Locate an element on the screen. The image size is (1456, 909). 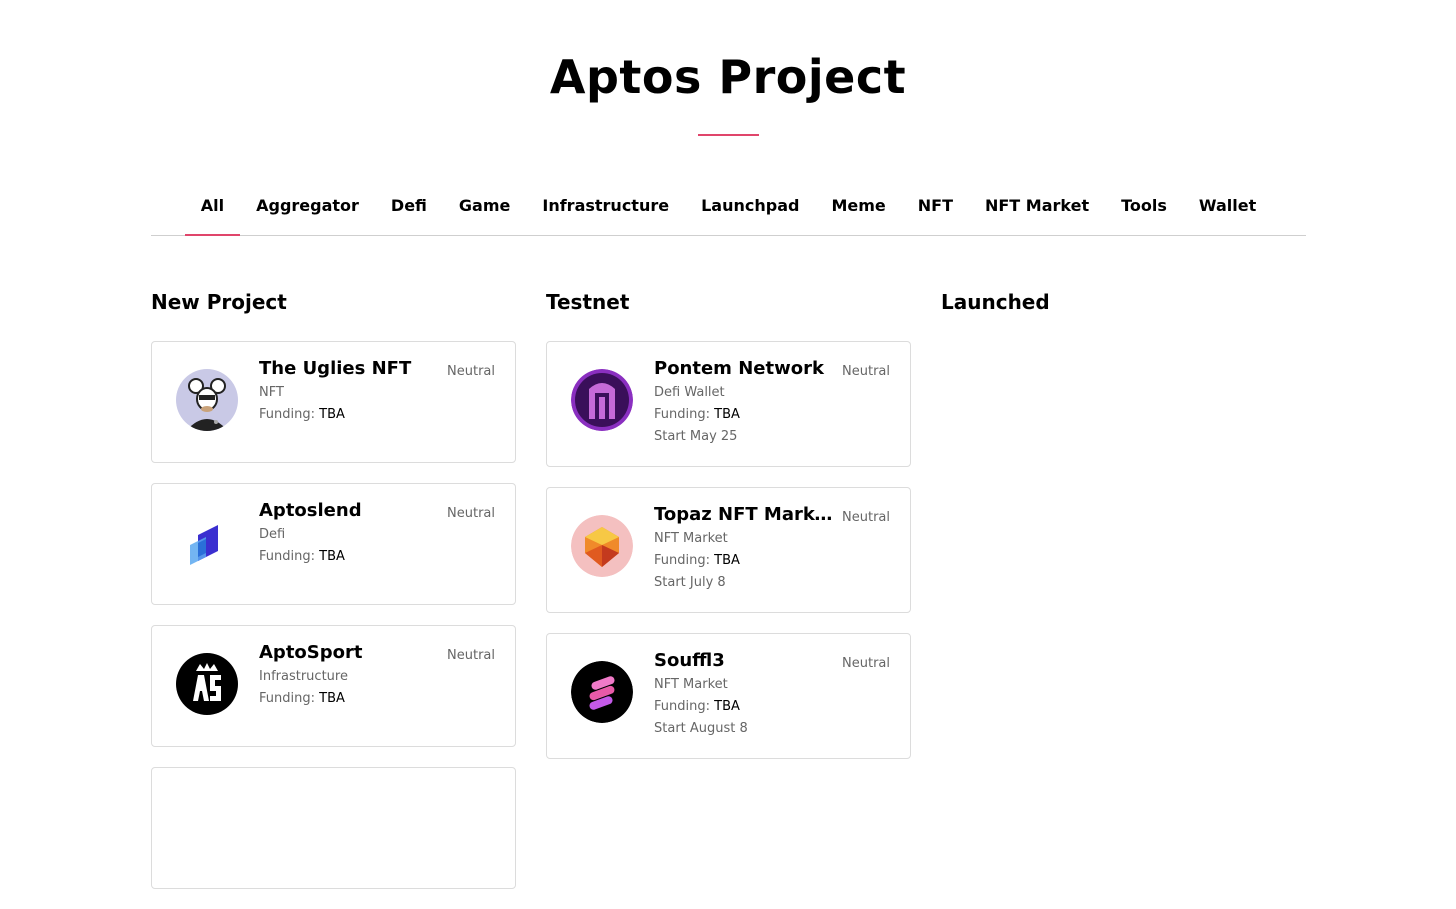
tab-infrastructure: Infrastructure is located at coordinates (605, 210).